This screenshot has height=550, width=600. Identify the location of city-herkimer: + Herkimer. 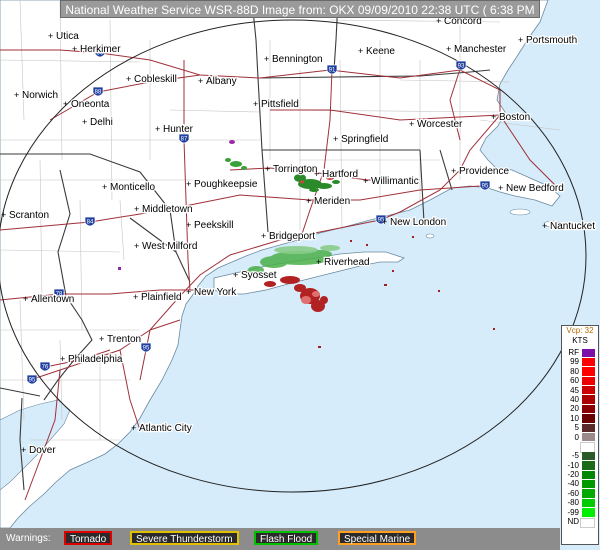
(97, 50).